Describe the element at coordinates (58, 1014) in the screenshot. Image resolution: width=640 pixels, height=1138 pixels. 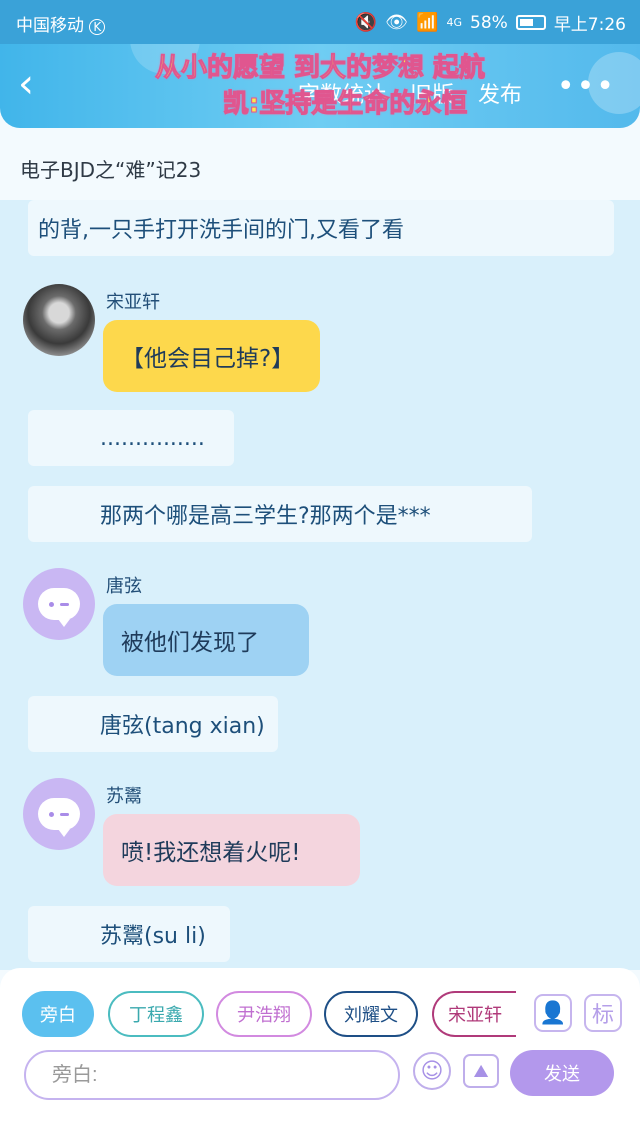
I see `character-chip-narrator: 旁白` at that location.